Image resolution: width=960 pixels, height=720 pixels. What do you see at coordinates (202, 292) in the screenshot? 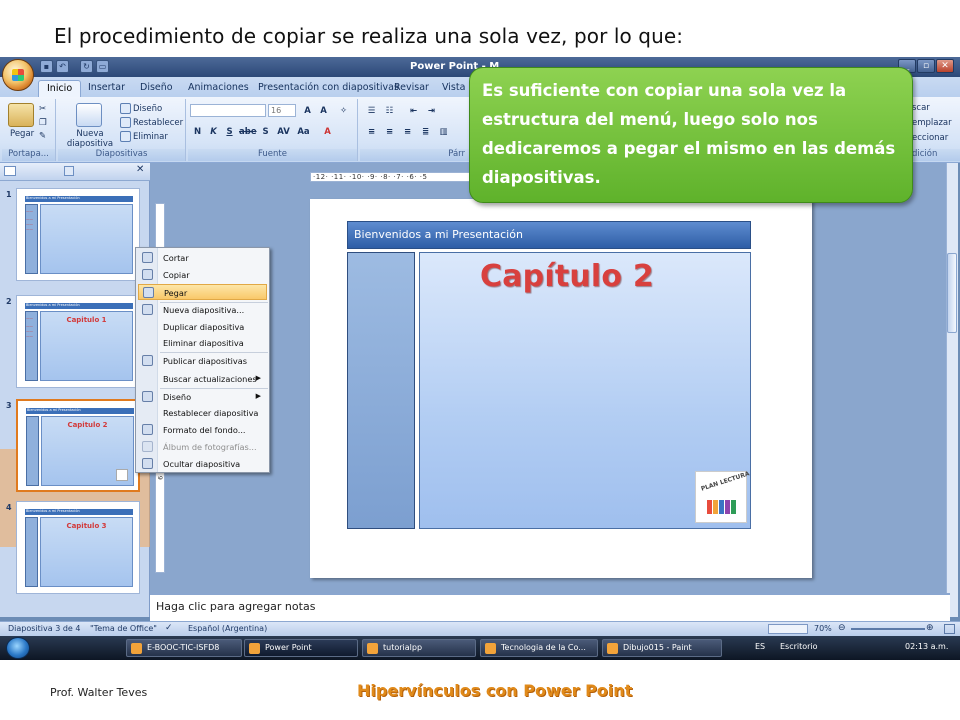
I see `menu-item-paste: Pegar` at bounding box center [202, 292].